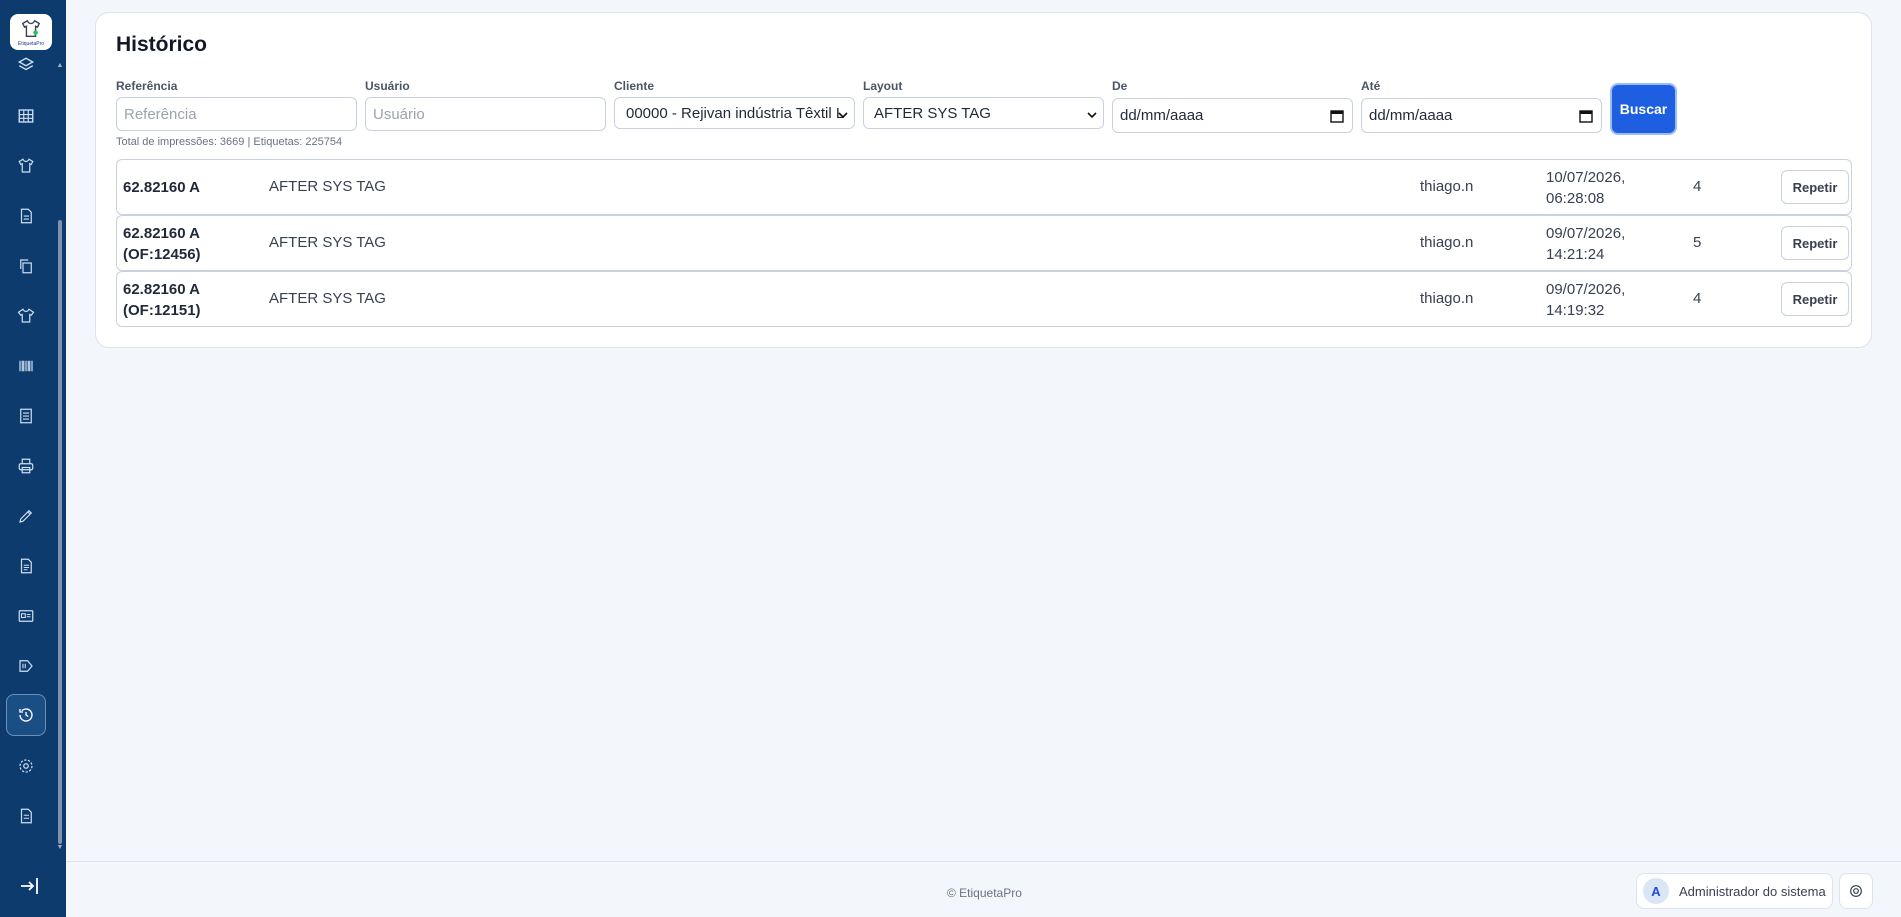 The height and width of the screenshot is (917, 1901). I want to click on logout-button, so click(30, 886).